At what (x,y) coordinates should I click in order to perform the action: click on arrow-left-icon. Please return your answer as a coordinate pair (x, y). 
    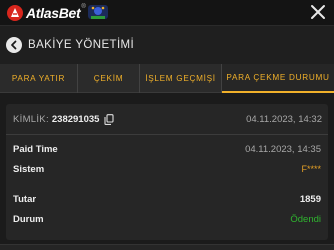
    Looking at the image, I should click on (14, 45).